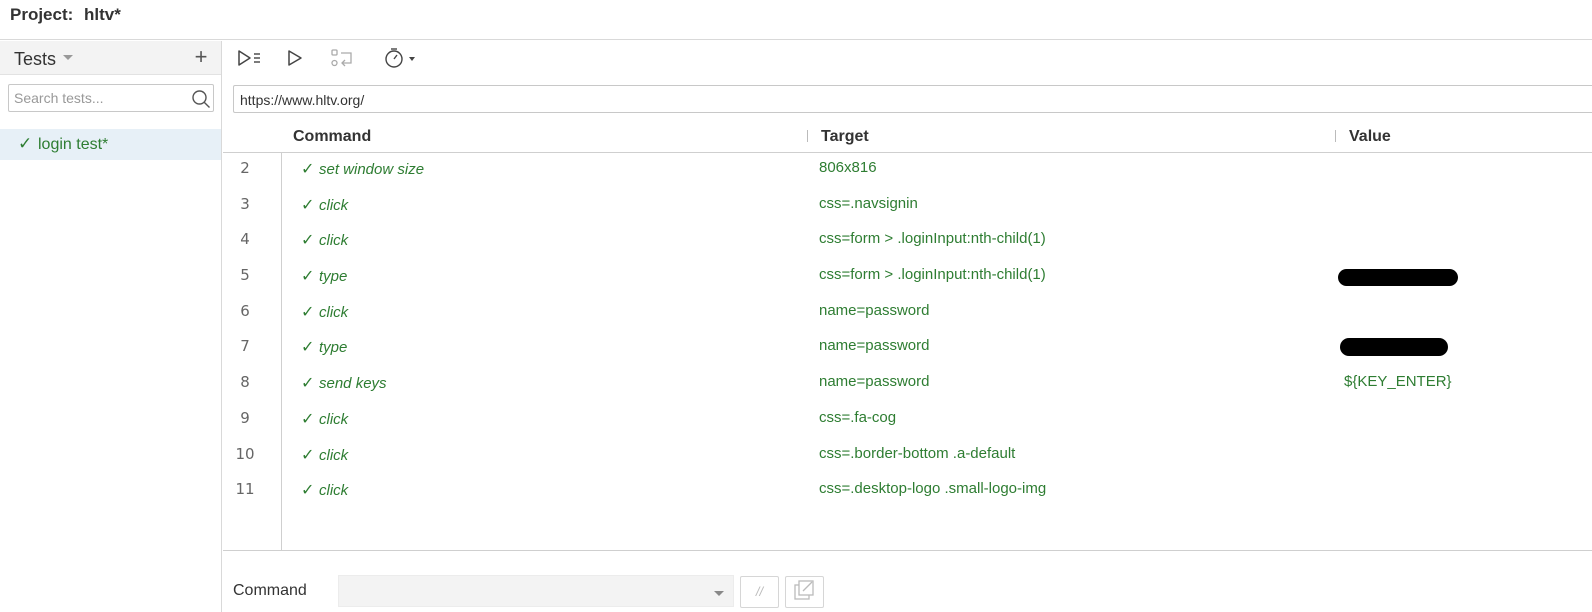 The height and width of the screenshot is (612, 1592). What do you see at coordinates (245, 203) in the screenshot?
I see `row-number: 3` at bounding box center [245, 203].